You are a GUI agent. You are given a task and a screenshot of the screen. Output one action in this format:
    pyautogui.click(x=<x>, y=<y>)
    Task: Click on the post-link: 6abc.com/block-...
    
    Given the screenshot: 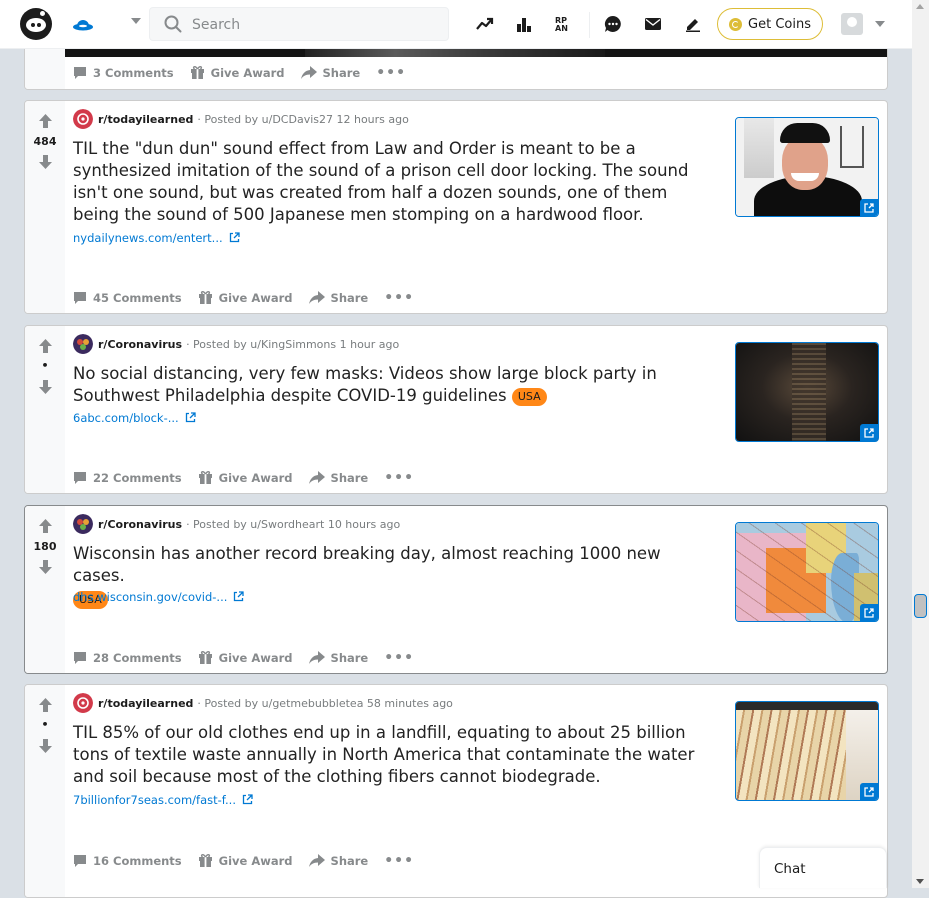 What is the action you would take?
    pyautogui.click(x=134, y=418)
    